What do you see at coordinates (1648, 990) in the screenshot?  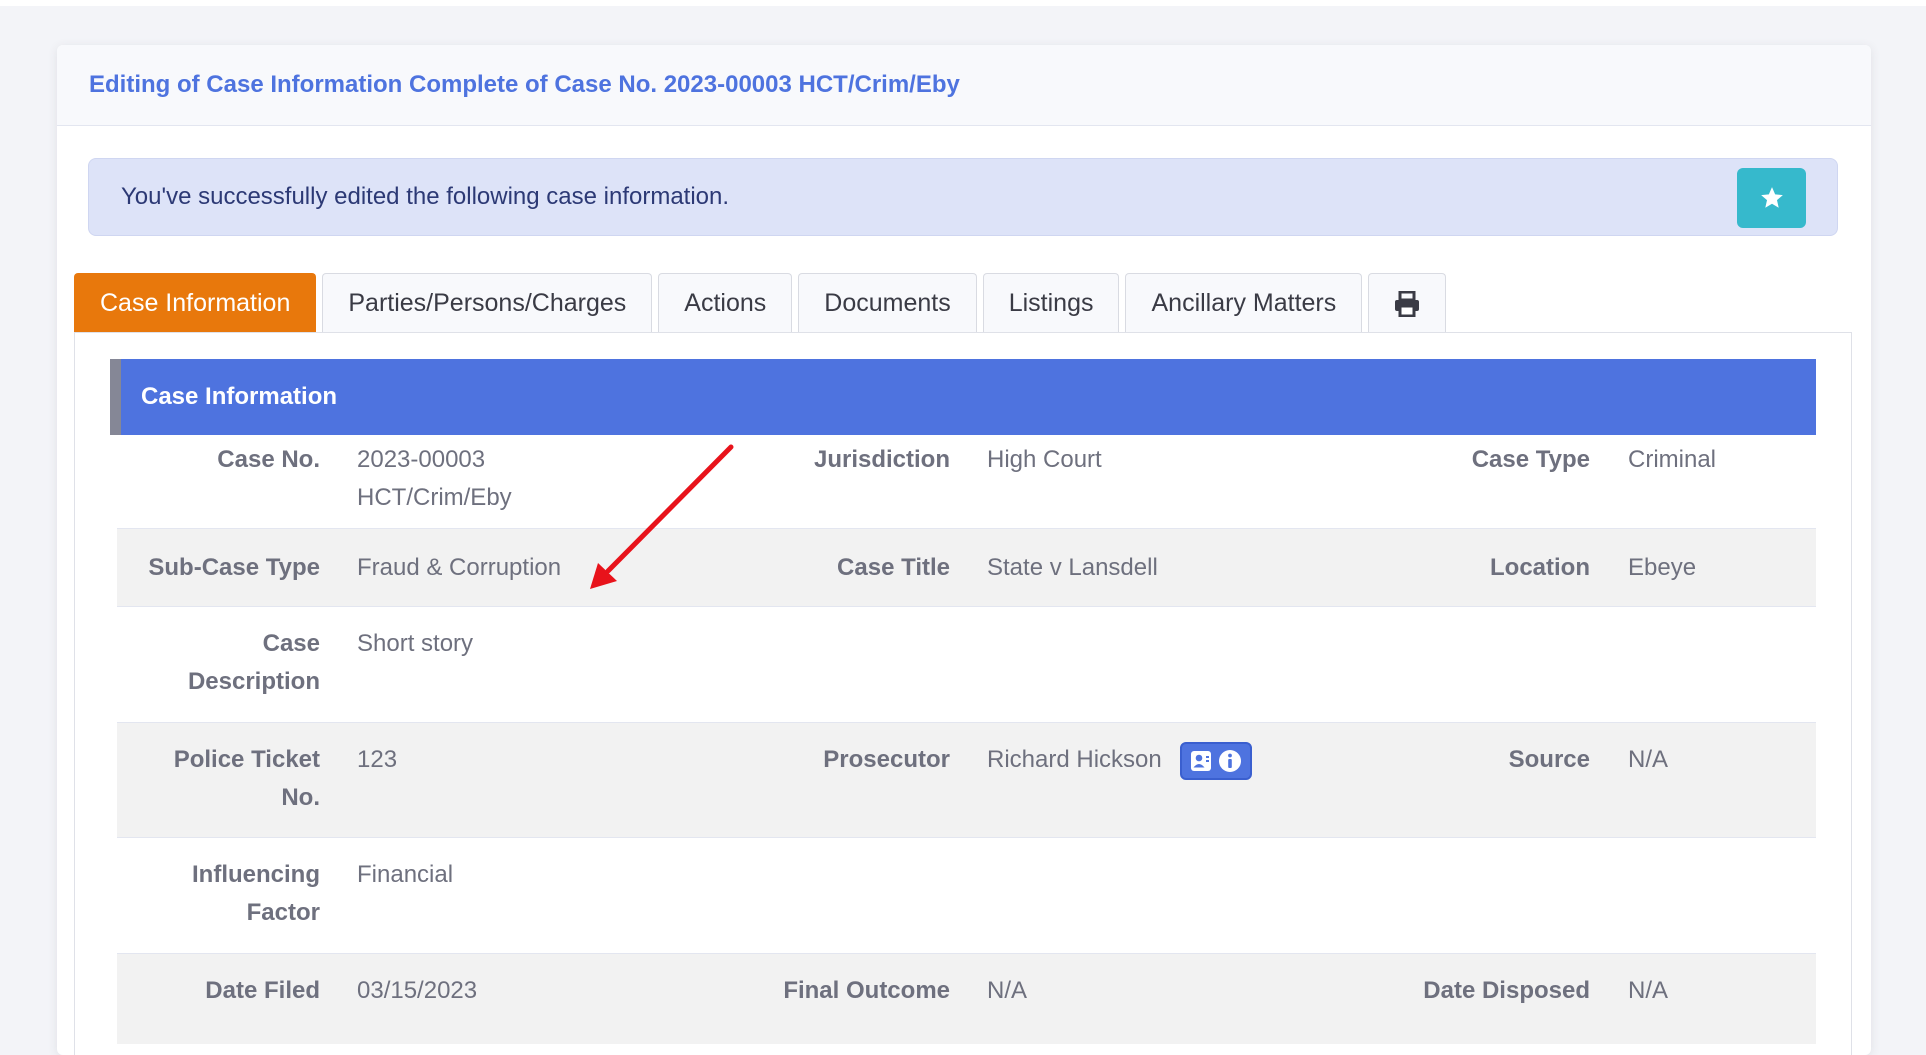 I see `date-disposed-value: N/A` at bounding box center [1648, 990].